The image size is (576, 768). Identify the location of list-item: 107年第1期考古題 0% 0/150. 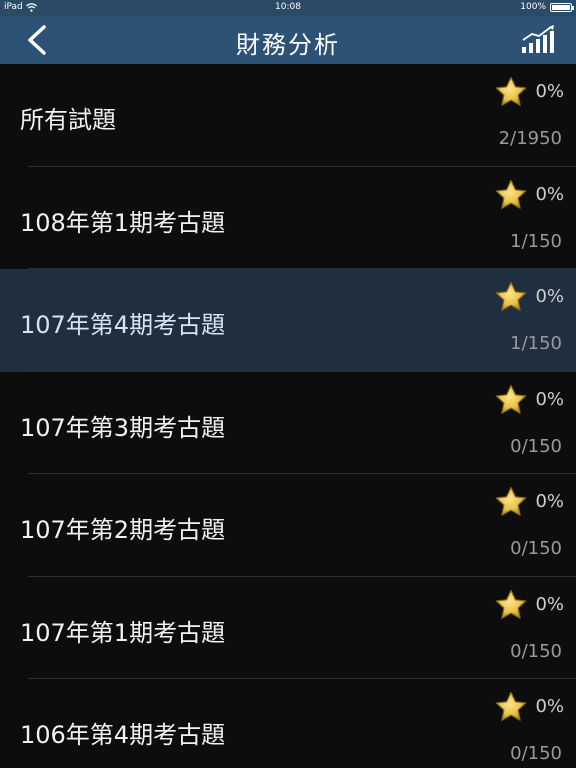
(288, 628).